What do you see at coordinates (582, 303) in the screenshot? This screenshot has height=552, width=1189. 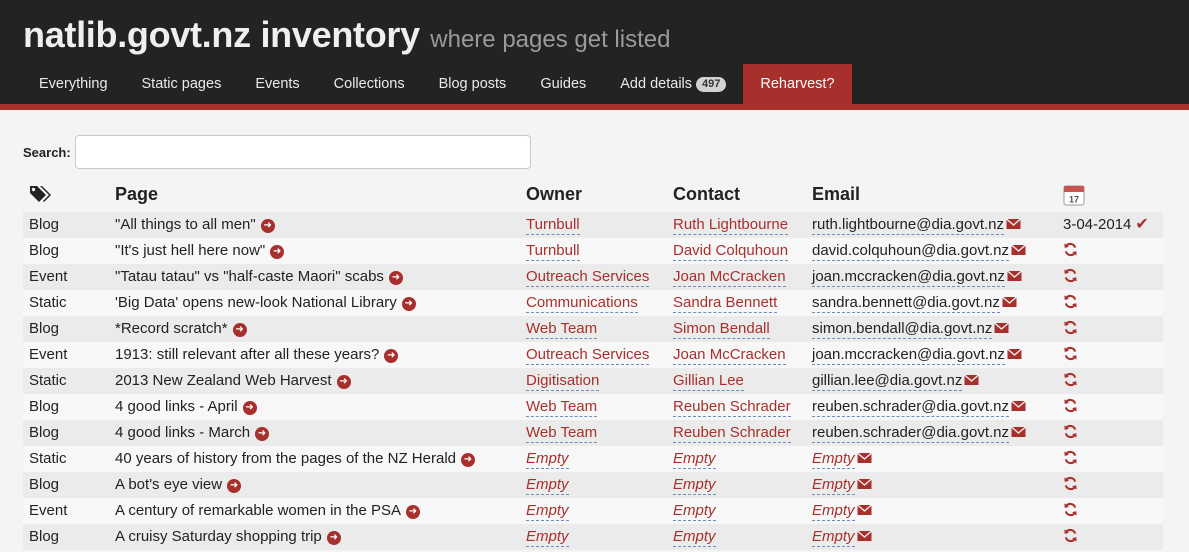 I see `owner-field: Communications` at bounding box center [582, 303].